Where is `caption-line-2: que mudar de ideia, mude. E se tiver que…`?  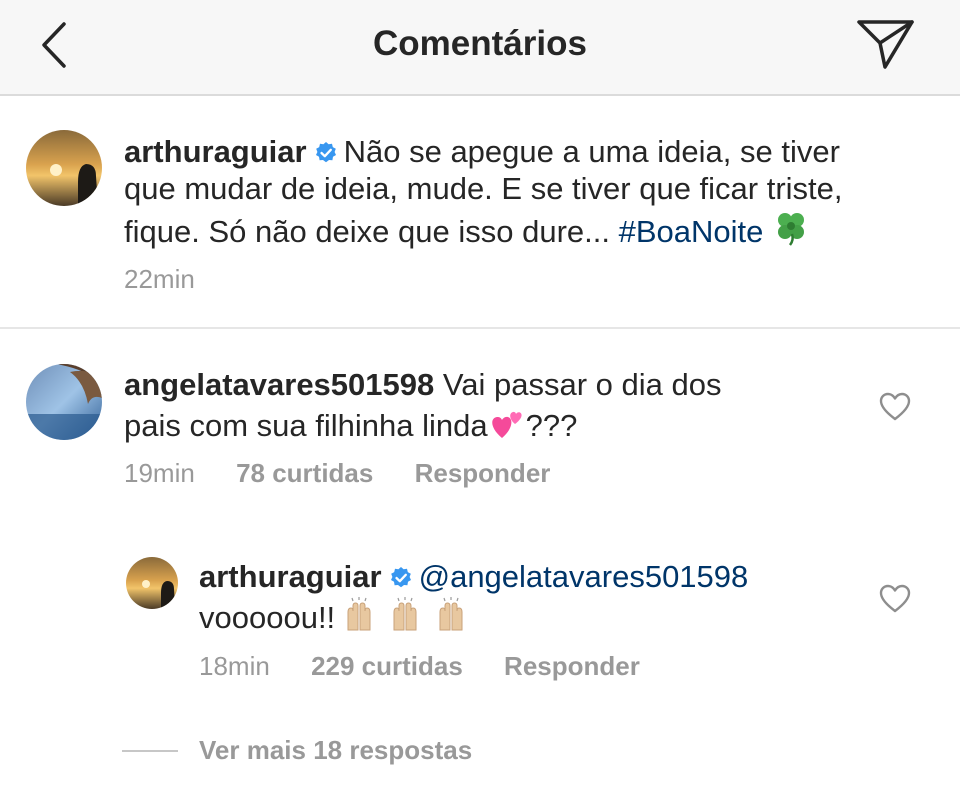
caption-line-2: que mudar de ideia, mude. E se tiver que… is located at coordinates (483, 188).